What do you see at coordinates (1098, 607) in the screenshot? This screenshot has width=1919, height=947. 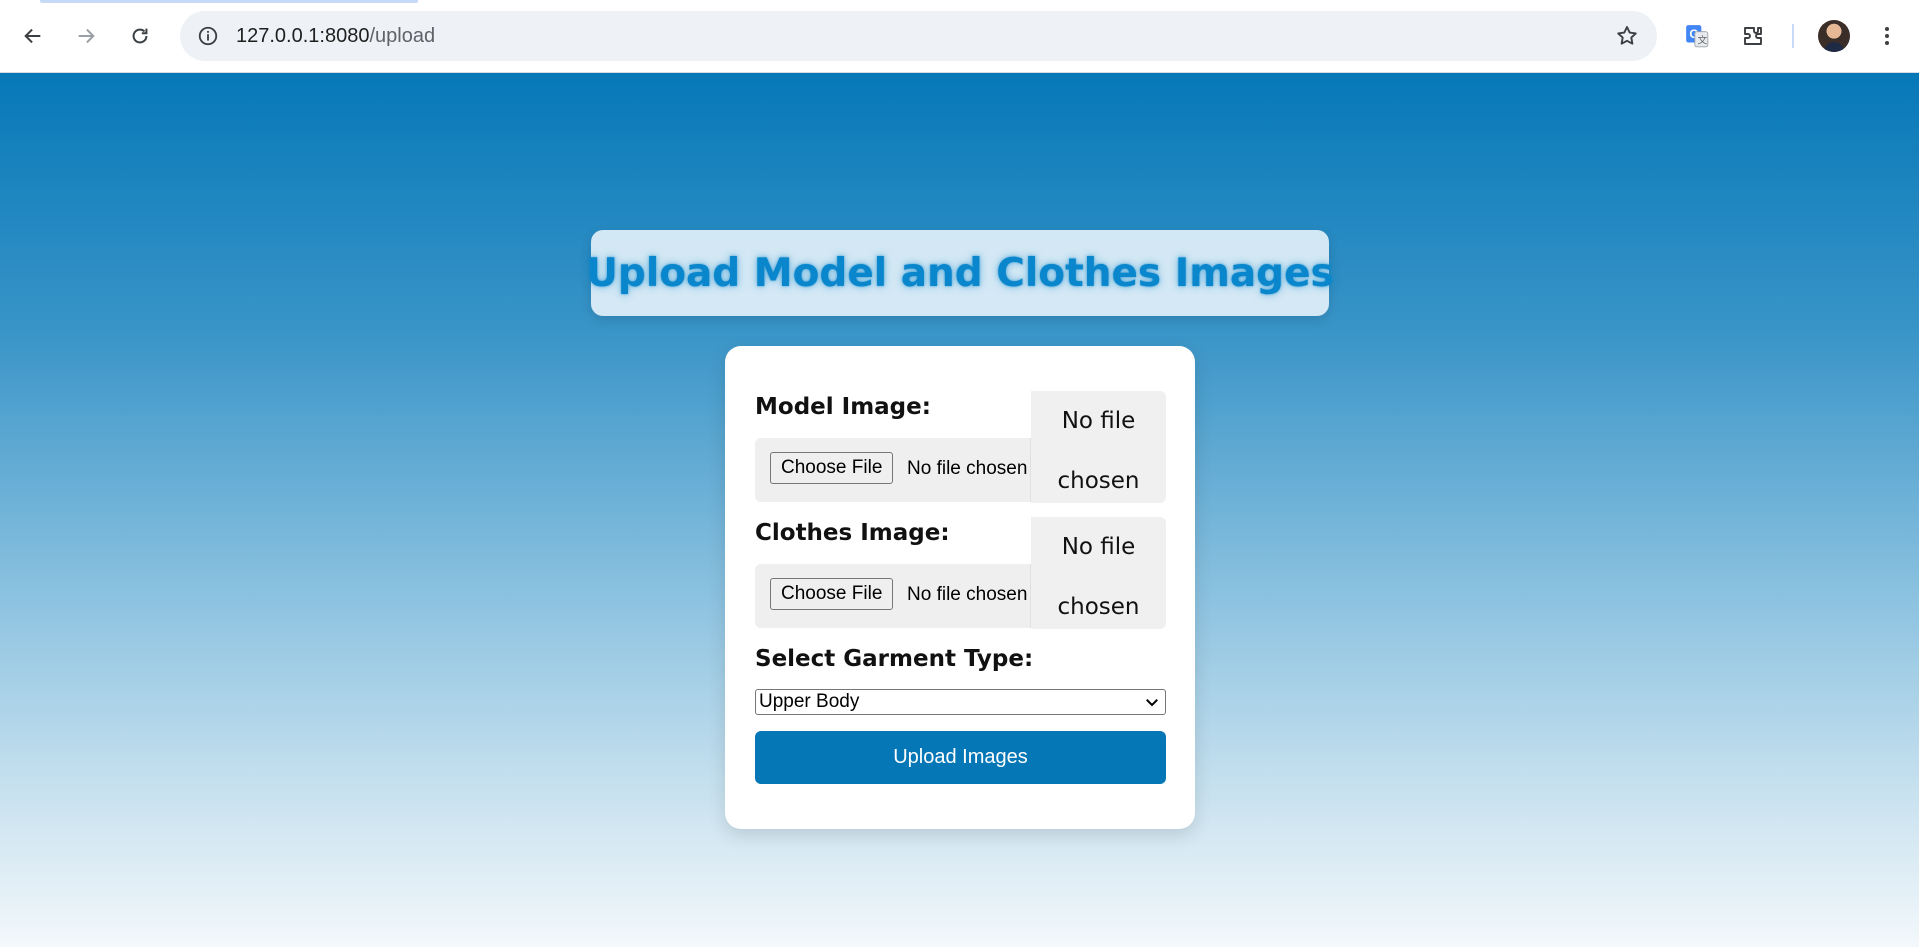 I see `clothes-status-line-2: chosen` at bounding box center [1098, 607].